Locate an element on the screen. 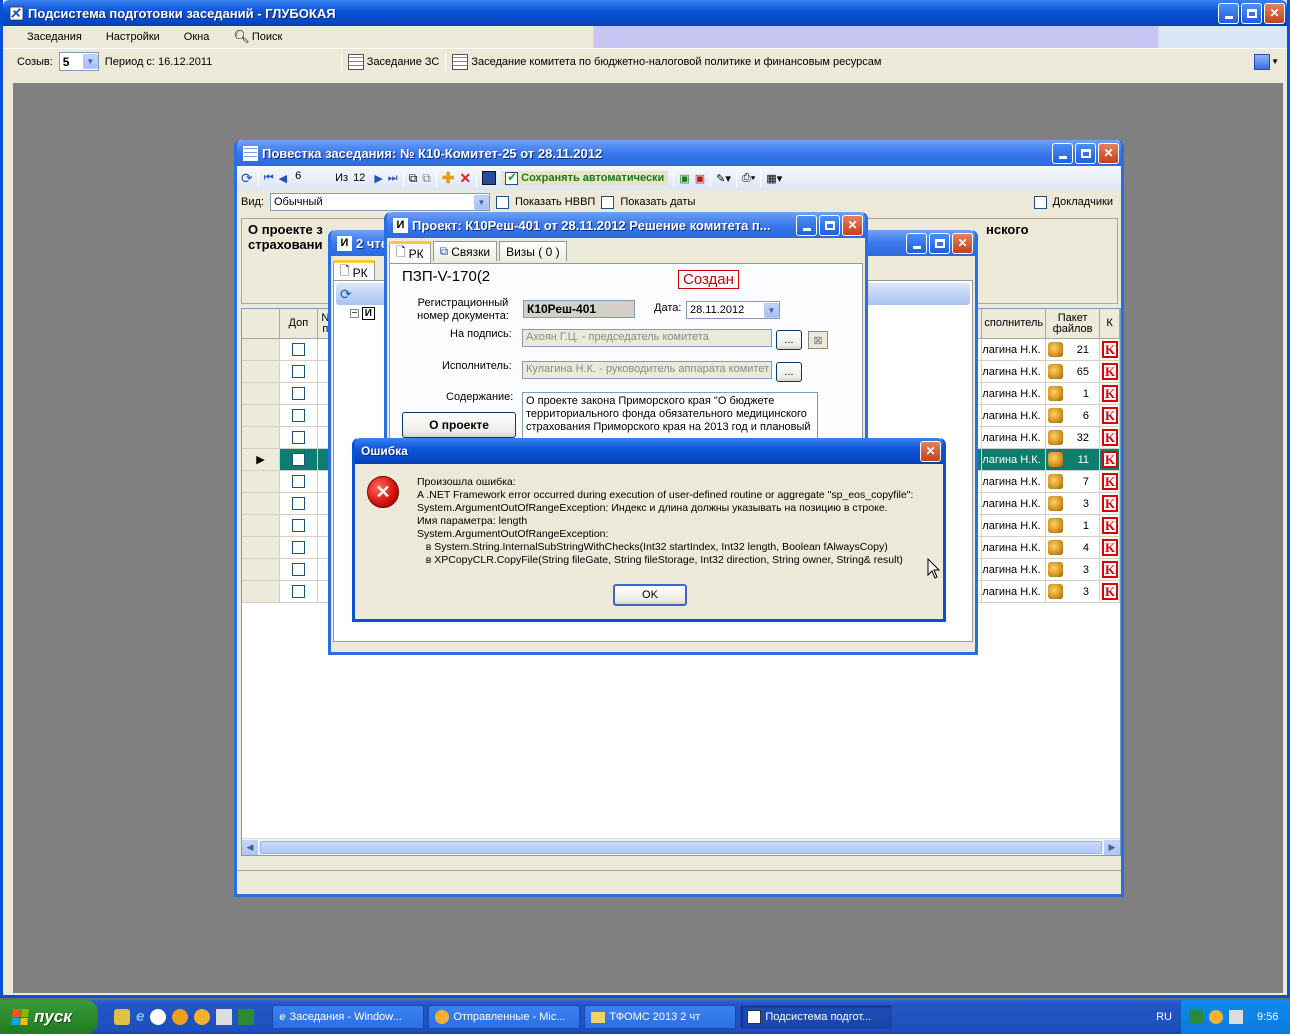 The image size is (1290, 1034). sign-field: Ахоян Г.Ц. - председатель комитета is located at coordinates (647, 338).